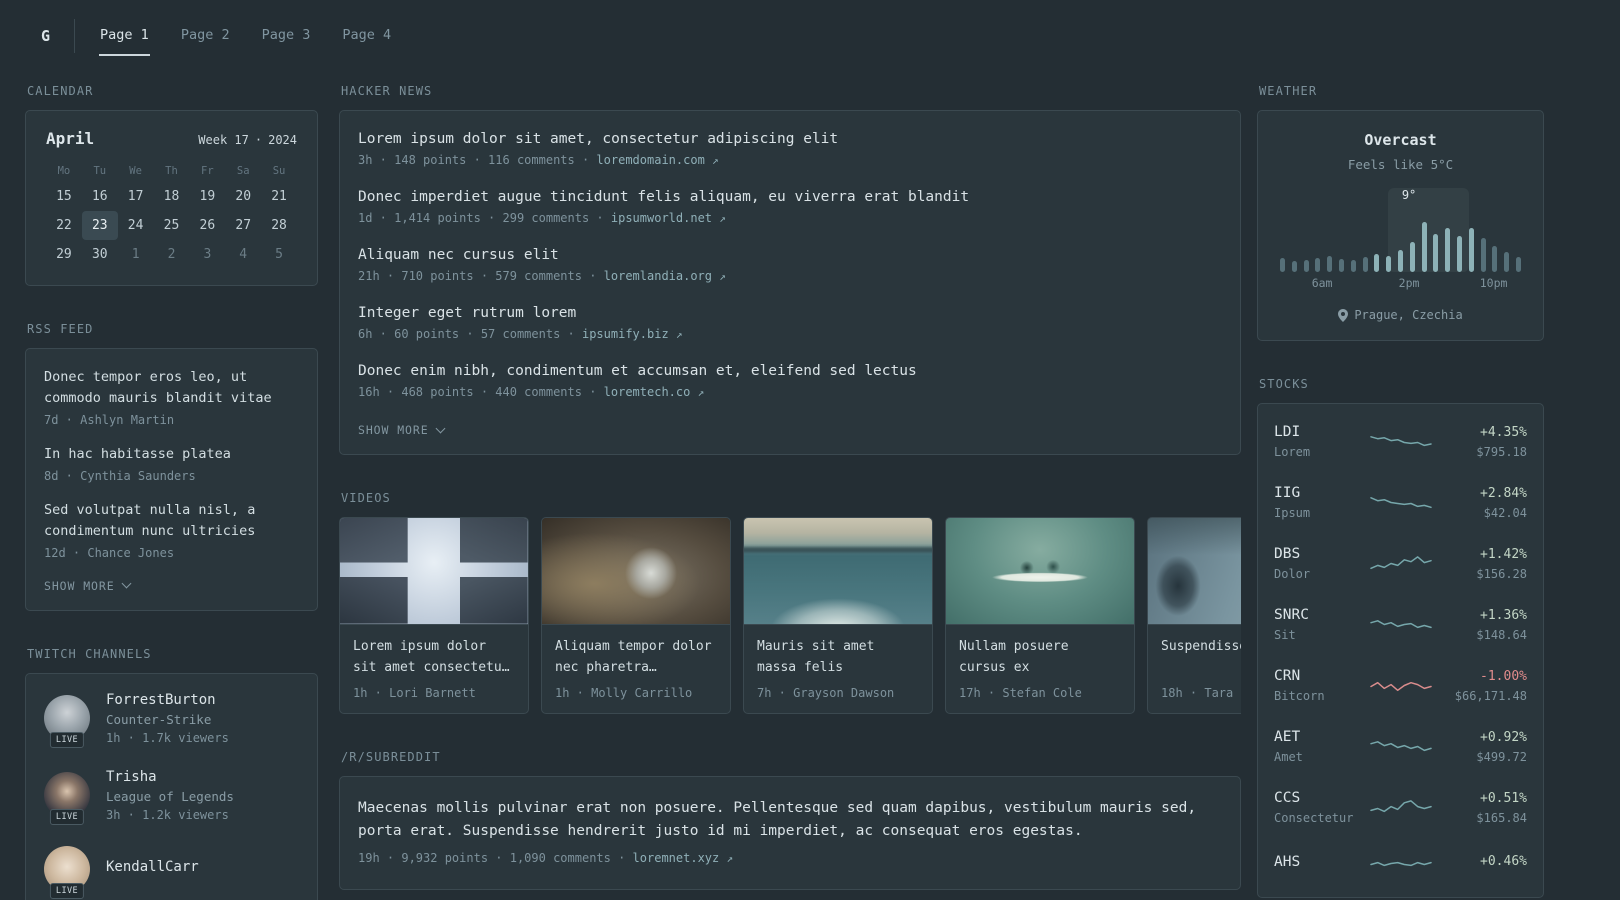  I want to click on hn-item-title: Integer eget rutrum lorem, so click(790, 313).